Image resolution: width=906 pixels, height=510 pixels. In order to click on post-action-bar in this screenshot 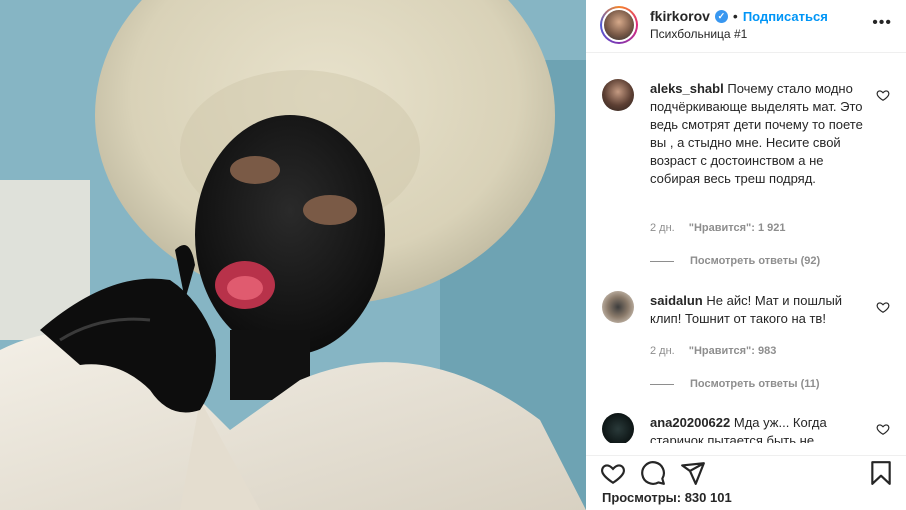, I will do `click(746, 471)`.